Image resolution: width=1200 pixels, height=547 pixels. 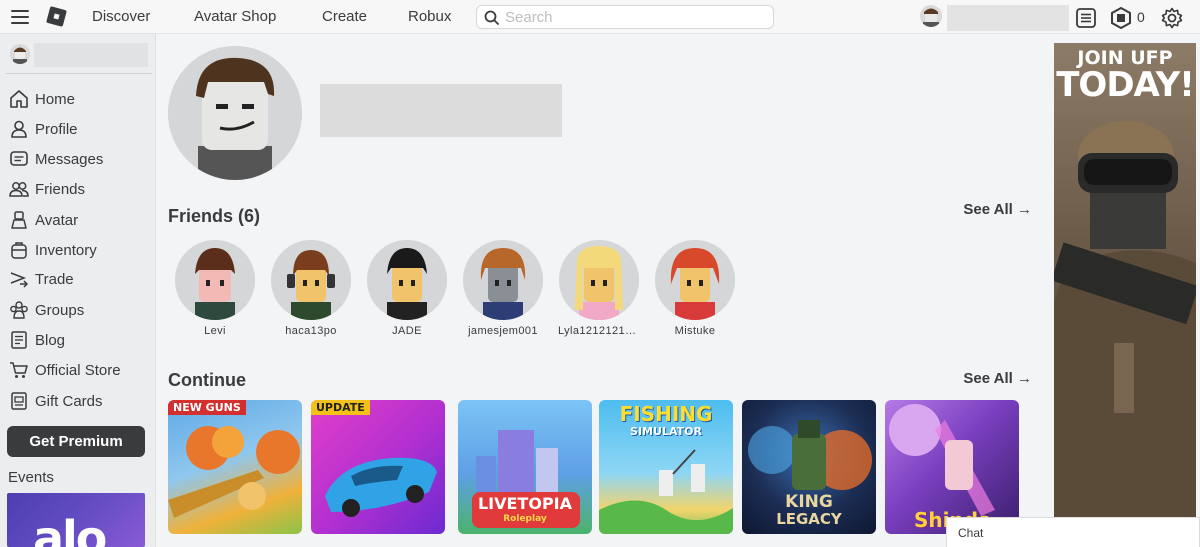 I want to click on sidebar-item-label: Official Store, so click(x=78, y=370).